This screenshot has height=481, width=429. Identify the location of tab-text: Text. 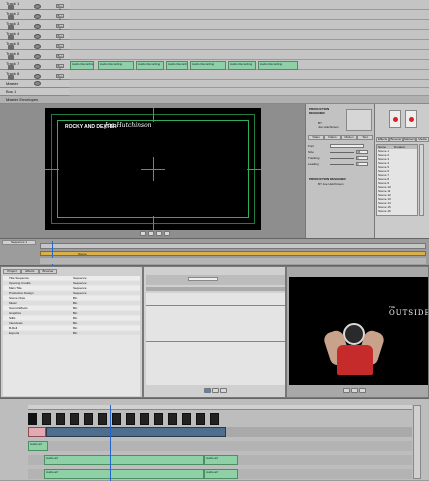
(365, 137).